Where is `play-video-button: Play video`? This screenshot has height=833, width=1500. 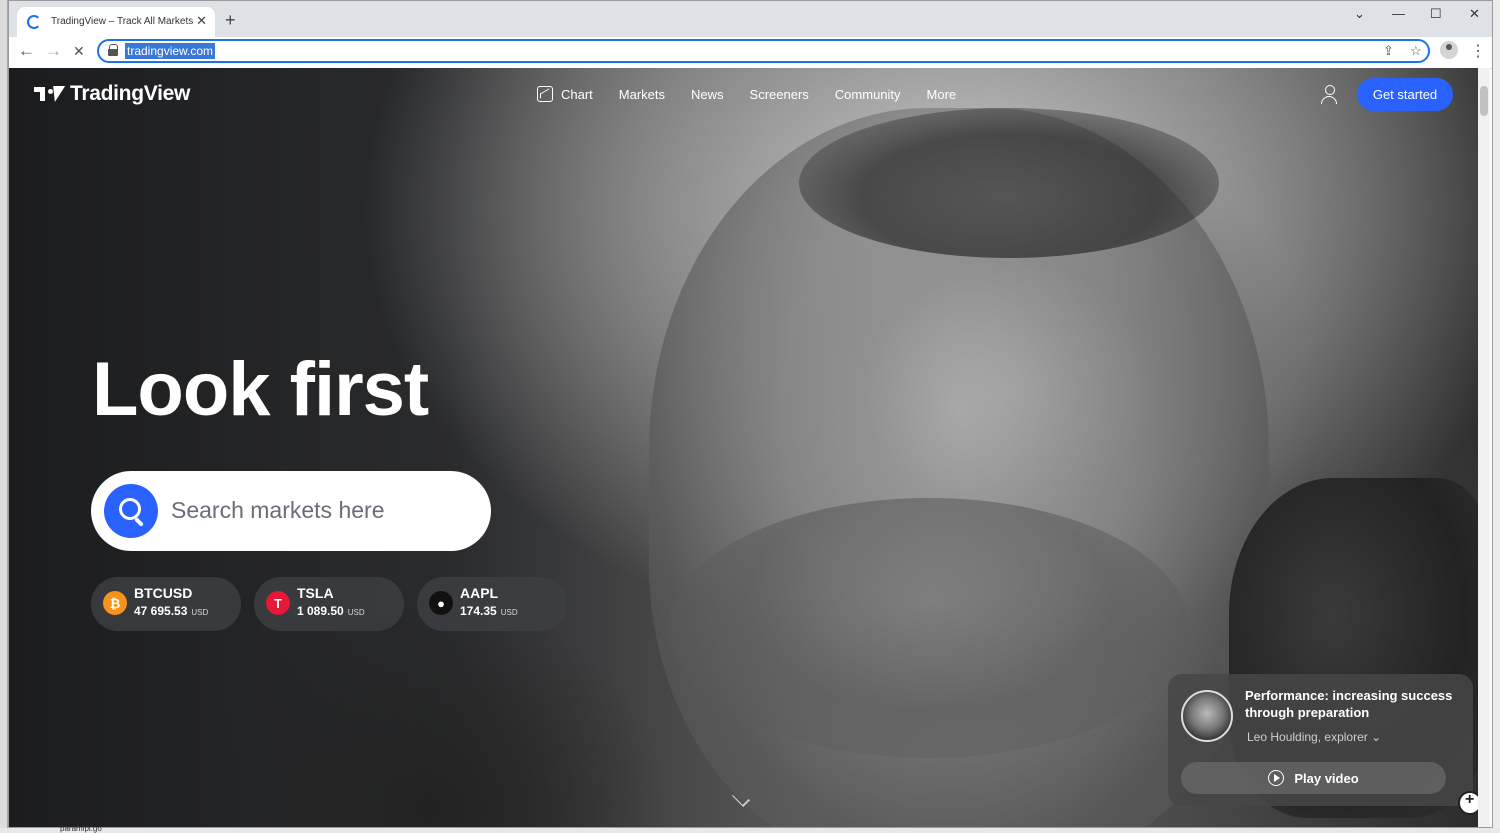
play-video-button: Play video is located at coordinates (1313, 778).